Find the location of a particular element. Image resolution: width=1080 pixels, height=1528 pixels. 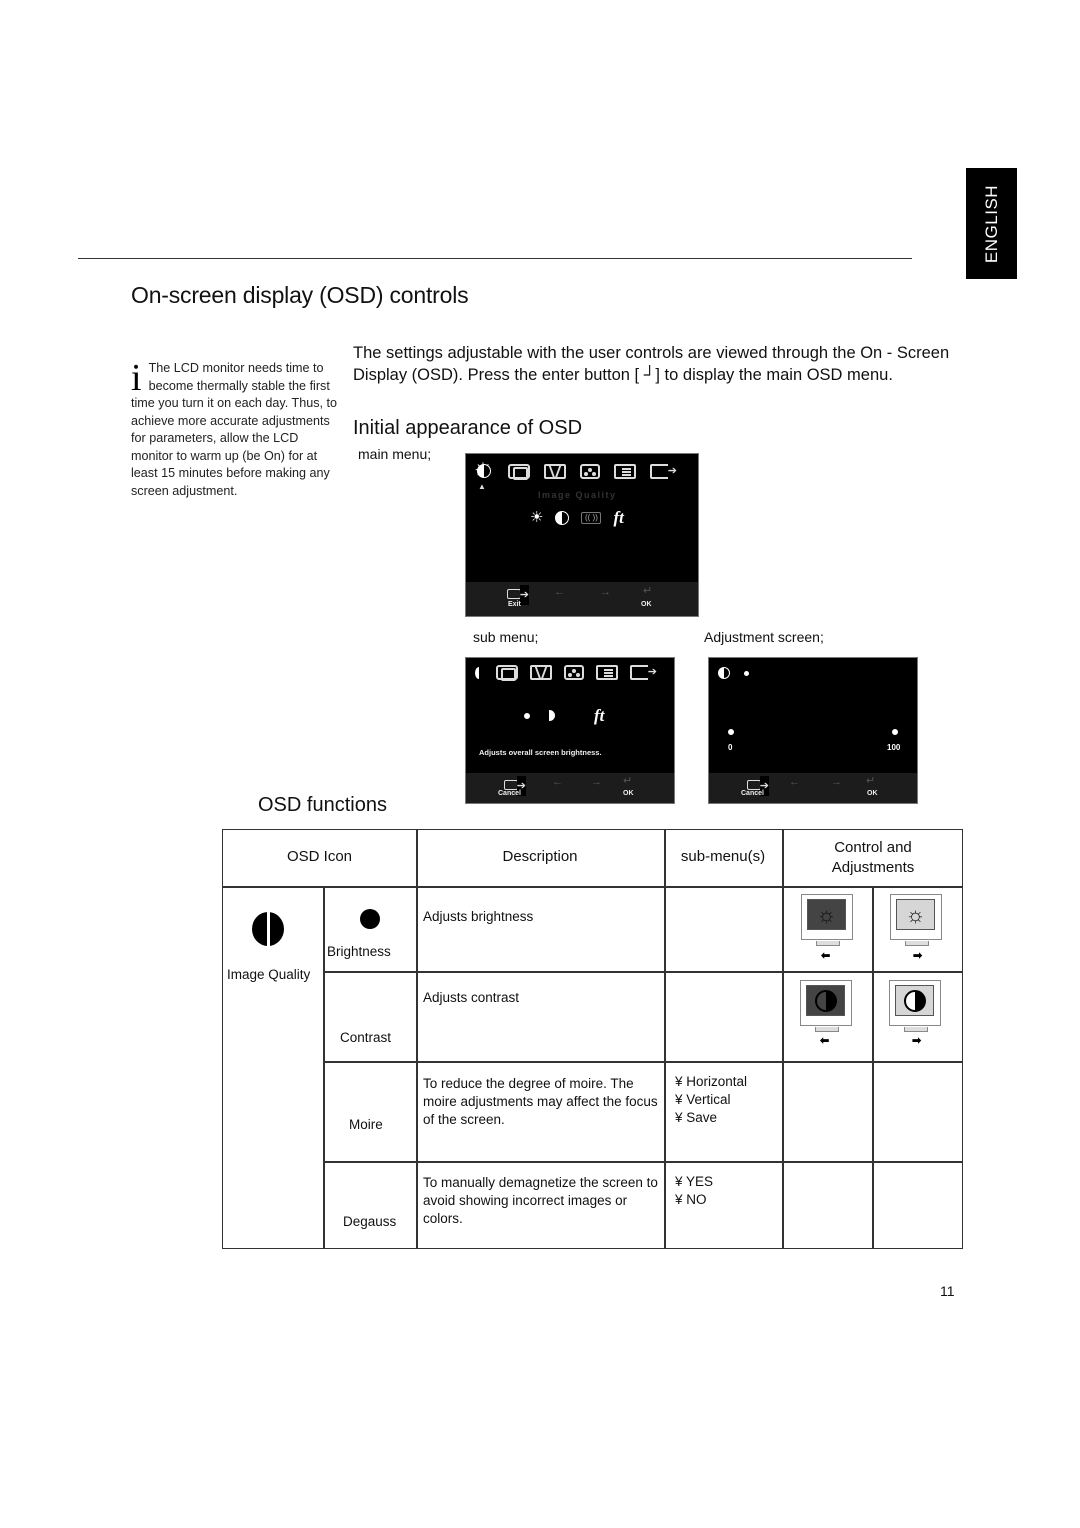

info-icon: i is located at coordinates (136, 378).